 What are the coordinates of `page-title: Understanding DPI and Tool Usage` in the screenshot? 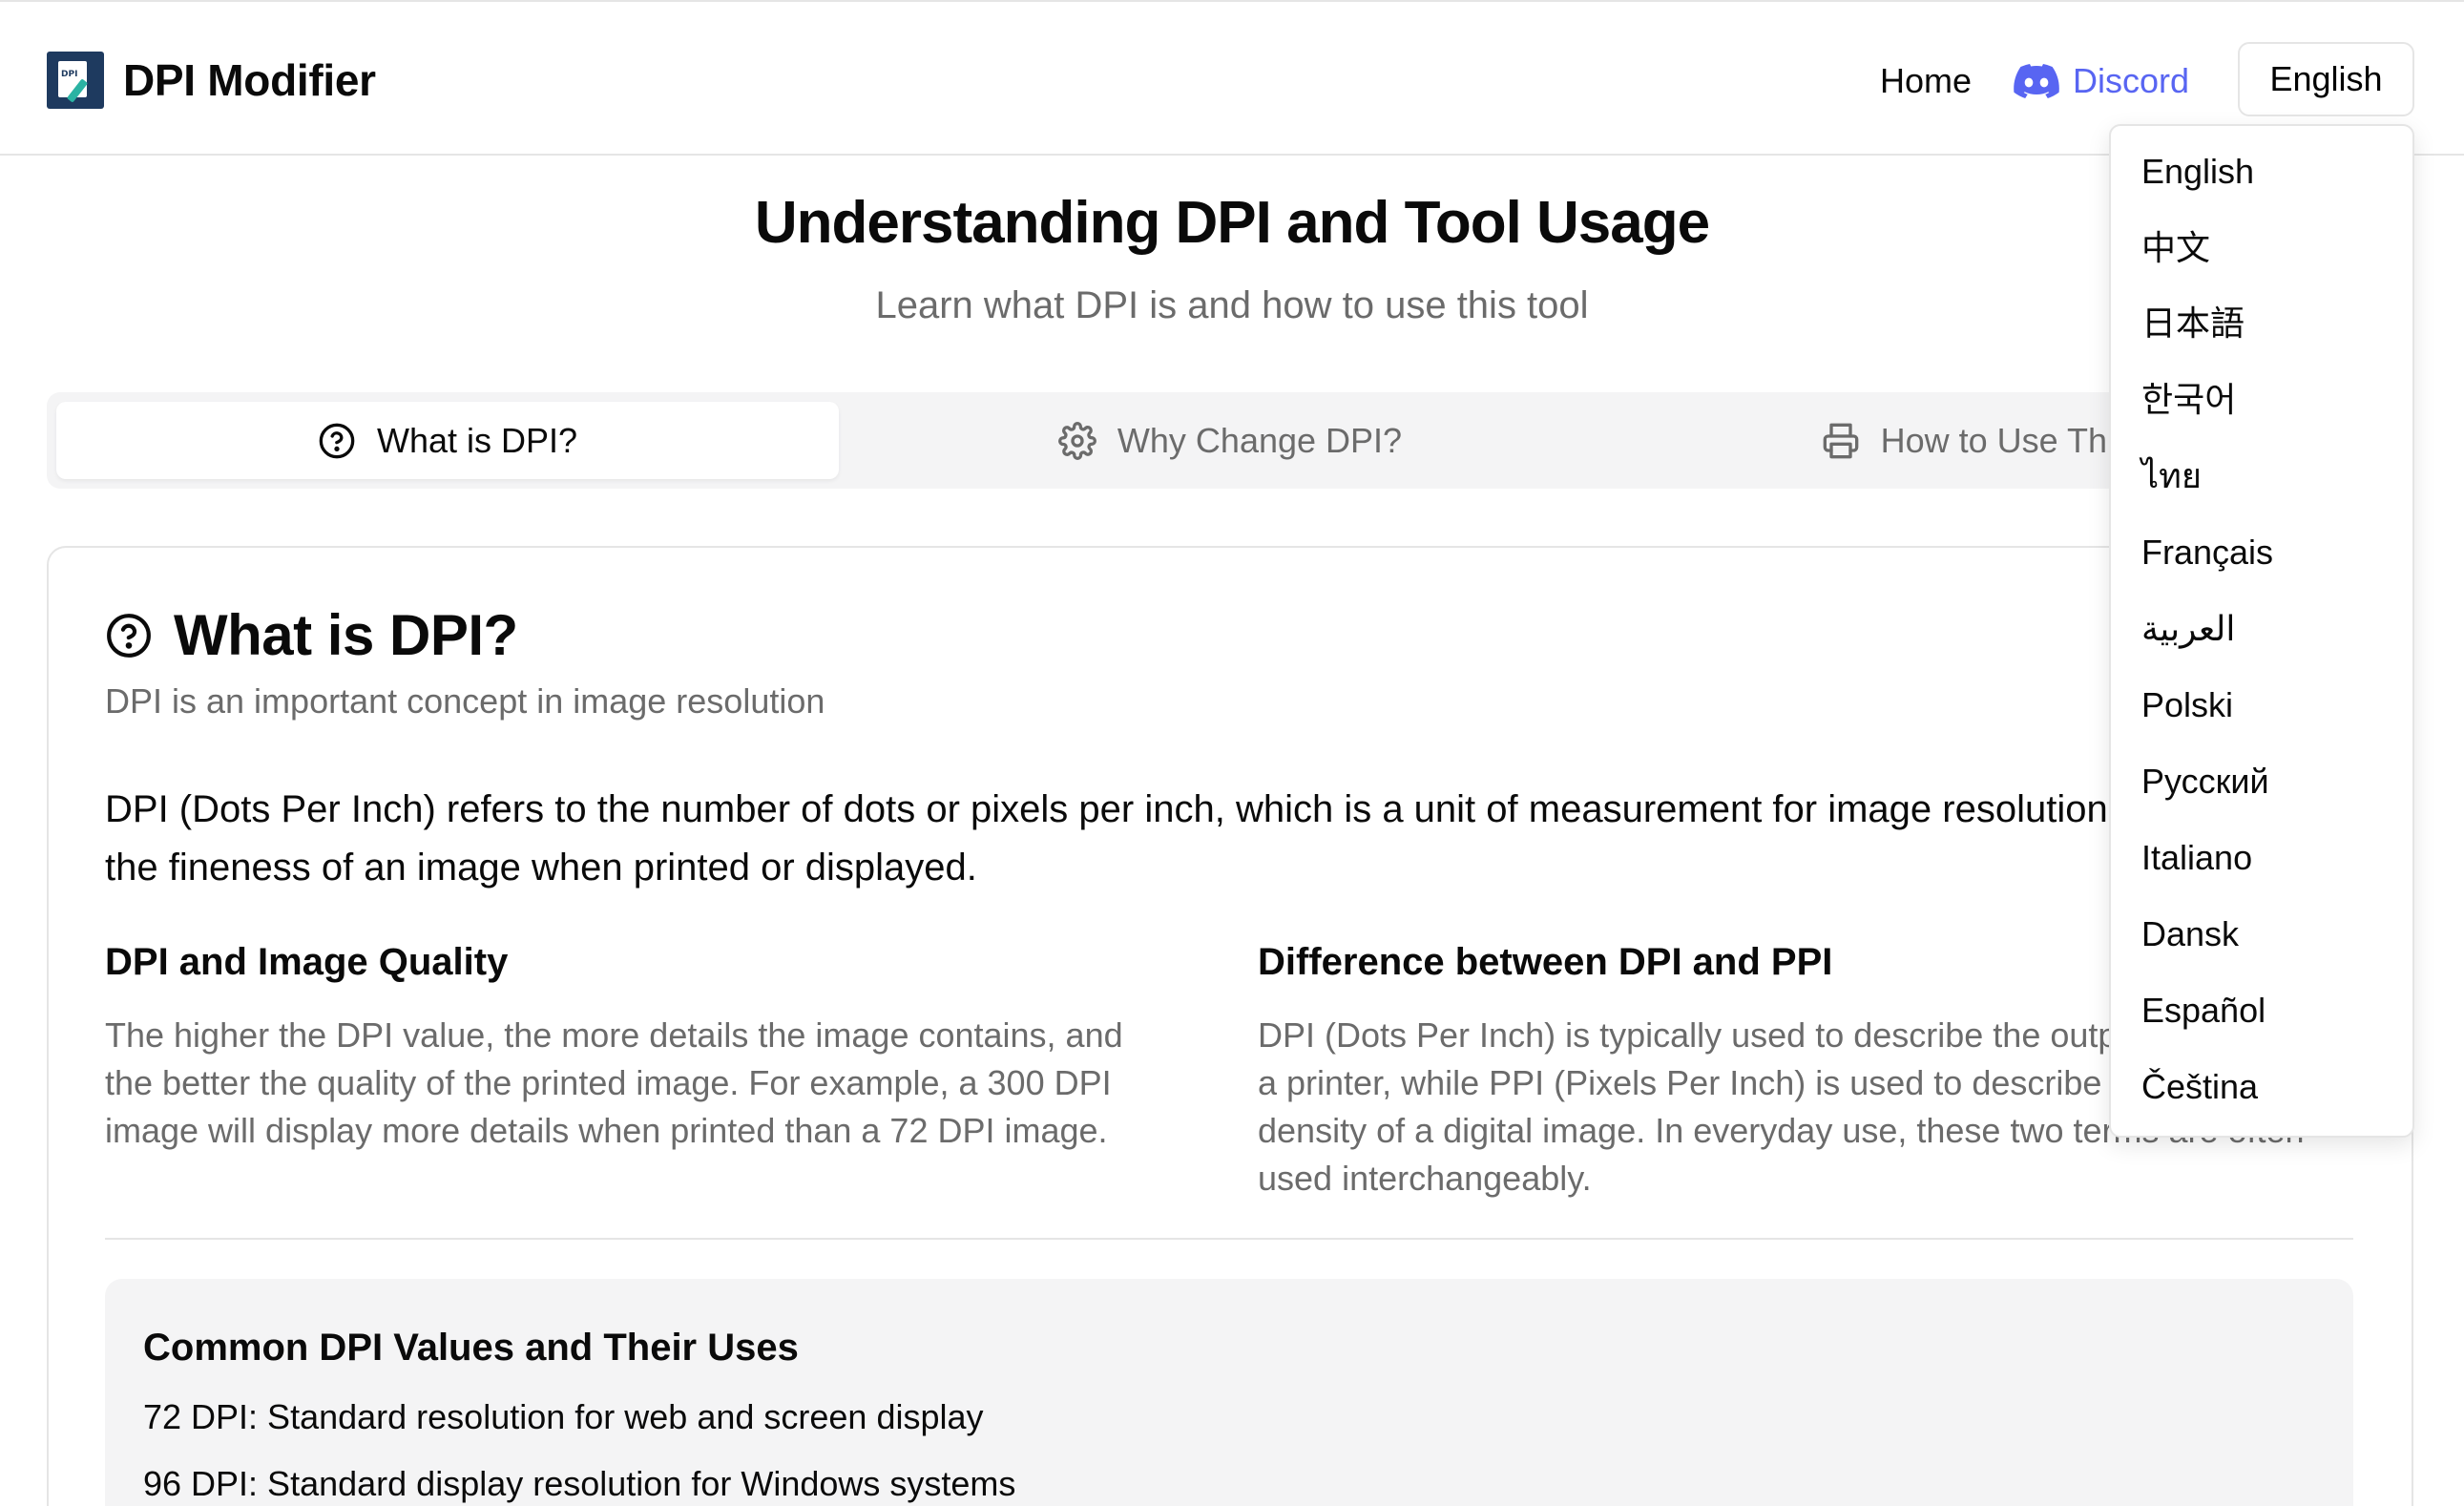 It's located at (1232, 223).